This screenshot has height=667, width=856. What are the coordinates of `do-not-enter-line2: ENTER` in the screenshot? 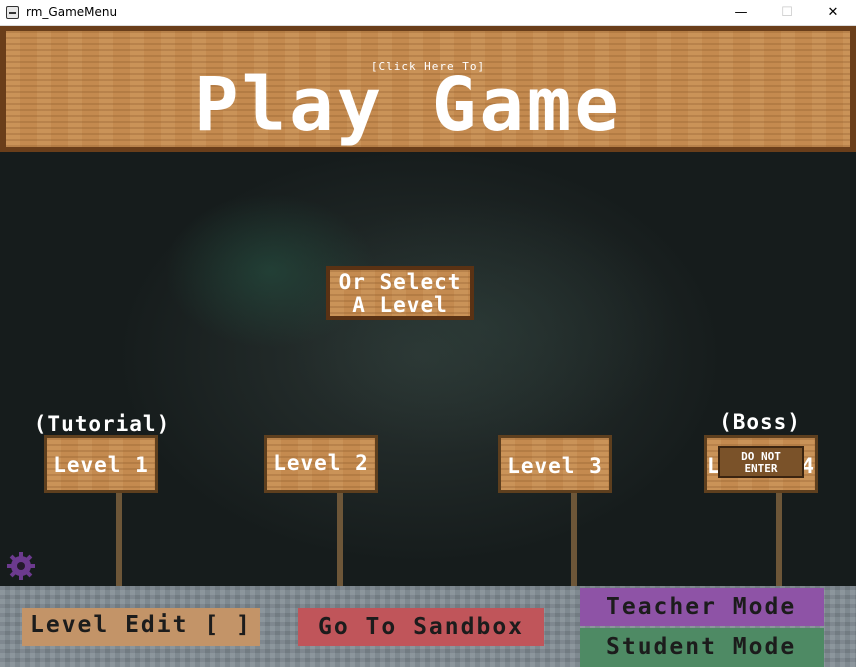 It's located at (761, 468).